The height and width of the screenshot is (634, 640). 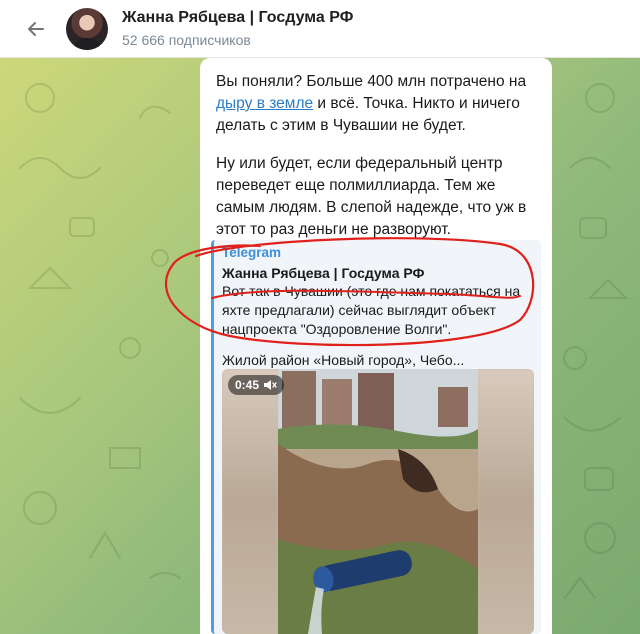 What do you see at coordinates (264, 103) in the screenshot?
I see `message-link: дыру в земле` at bounding box center [264, 103].